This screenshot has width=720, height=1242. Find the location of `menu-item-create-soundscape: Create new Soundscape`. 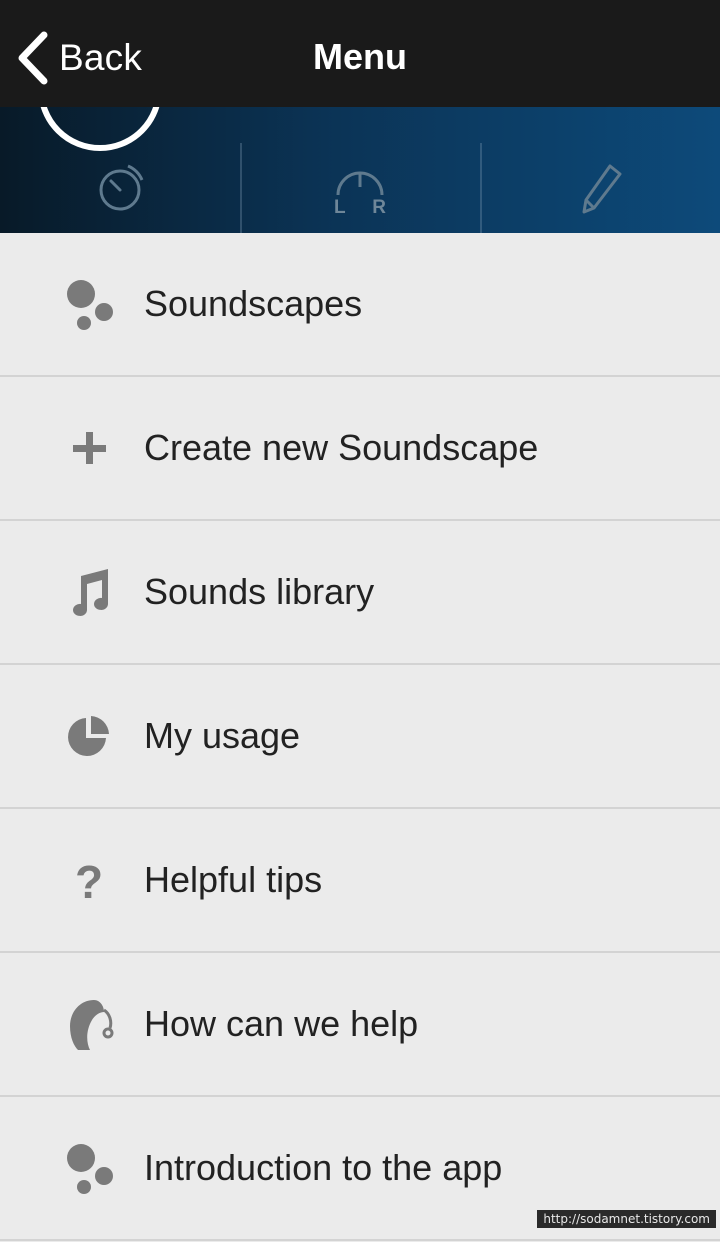

menu-item-create-soundscape: Create new Soundscape is located at coordinates (360, 449).